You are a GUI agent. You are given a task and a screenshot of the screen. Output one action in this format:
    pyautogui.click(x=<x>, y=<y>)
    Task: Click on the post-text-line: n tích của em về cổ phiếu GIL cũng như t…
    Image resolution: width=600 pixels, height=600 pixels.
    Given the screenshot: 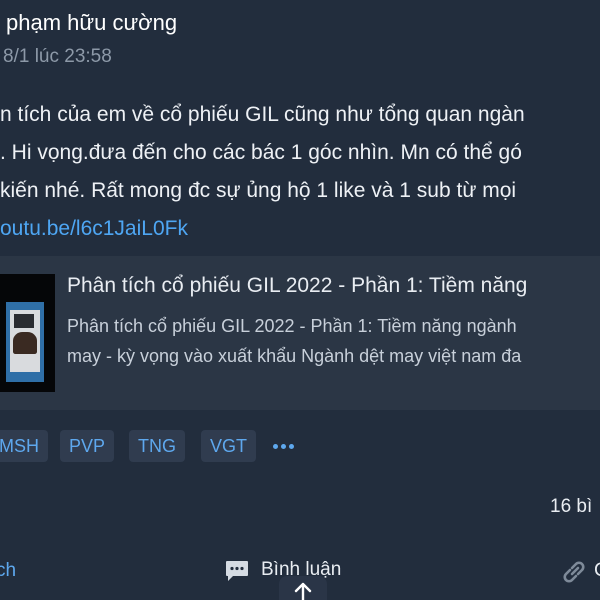 What is the action you would take?
    pyautogui.click(x=262, y=114)
    